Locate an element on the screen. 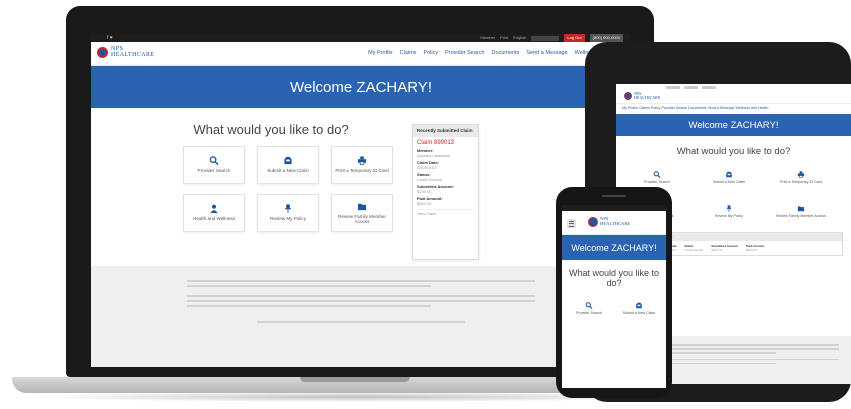  claim-field: Status Under Review is located at coordinates (693, 248).